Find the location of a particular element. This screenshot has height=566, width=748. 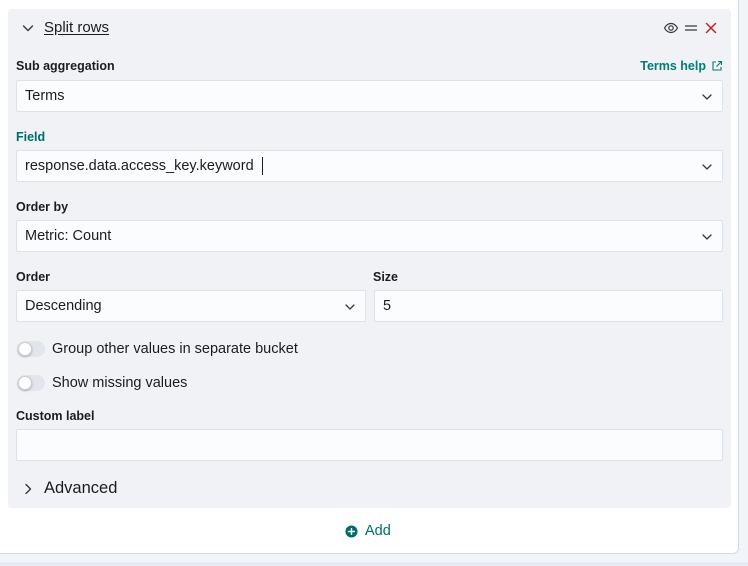

group-other-label: Group other values in separate bucket is located at coordinates (175, 349).